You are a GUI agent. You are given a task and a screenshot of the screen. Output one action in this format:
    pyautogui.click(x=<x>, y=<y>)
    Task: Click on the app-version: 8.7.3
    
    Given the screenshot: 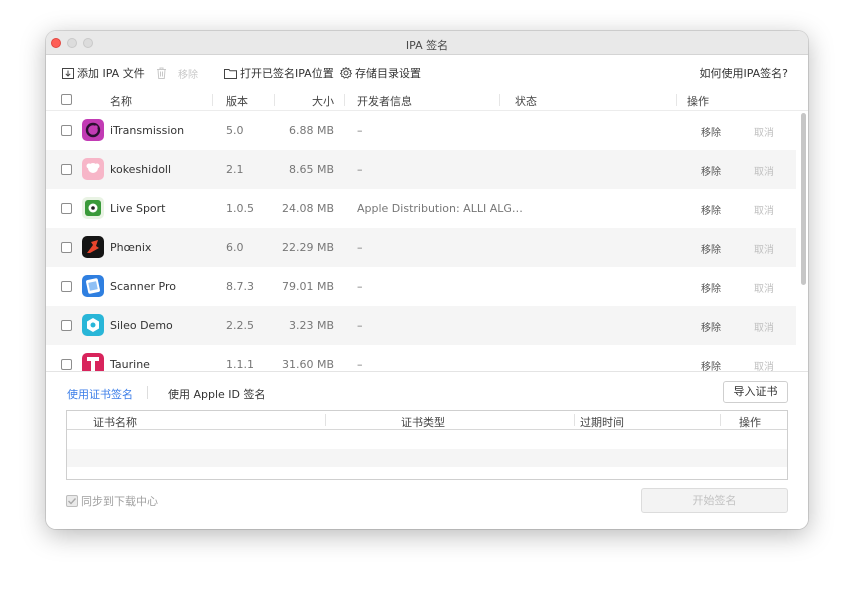 What is the action you would take?
    pyautogui.click(x=240, y=286)
    